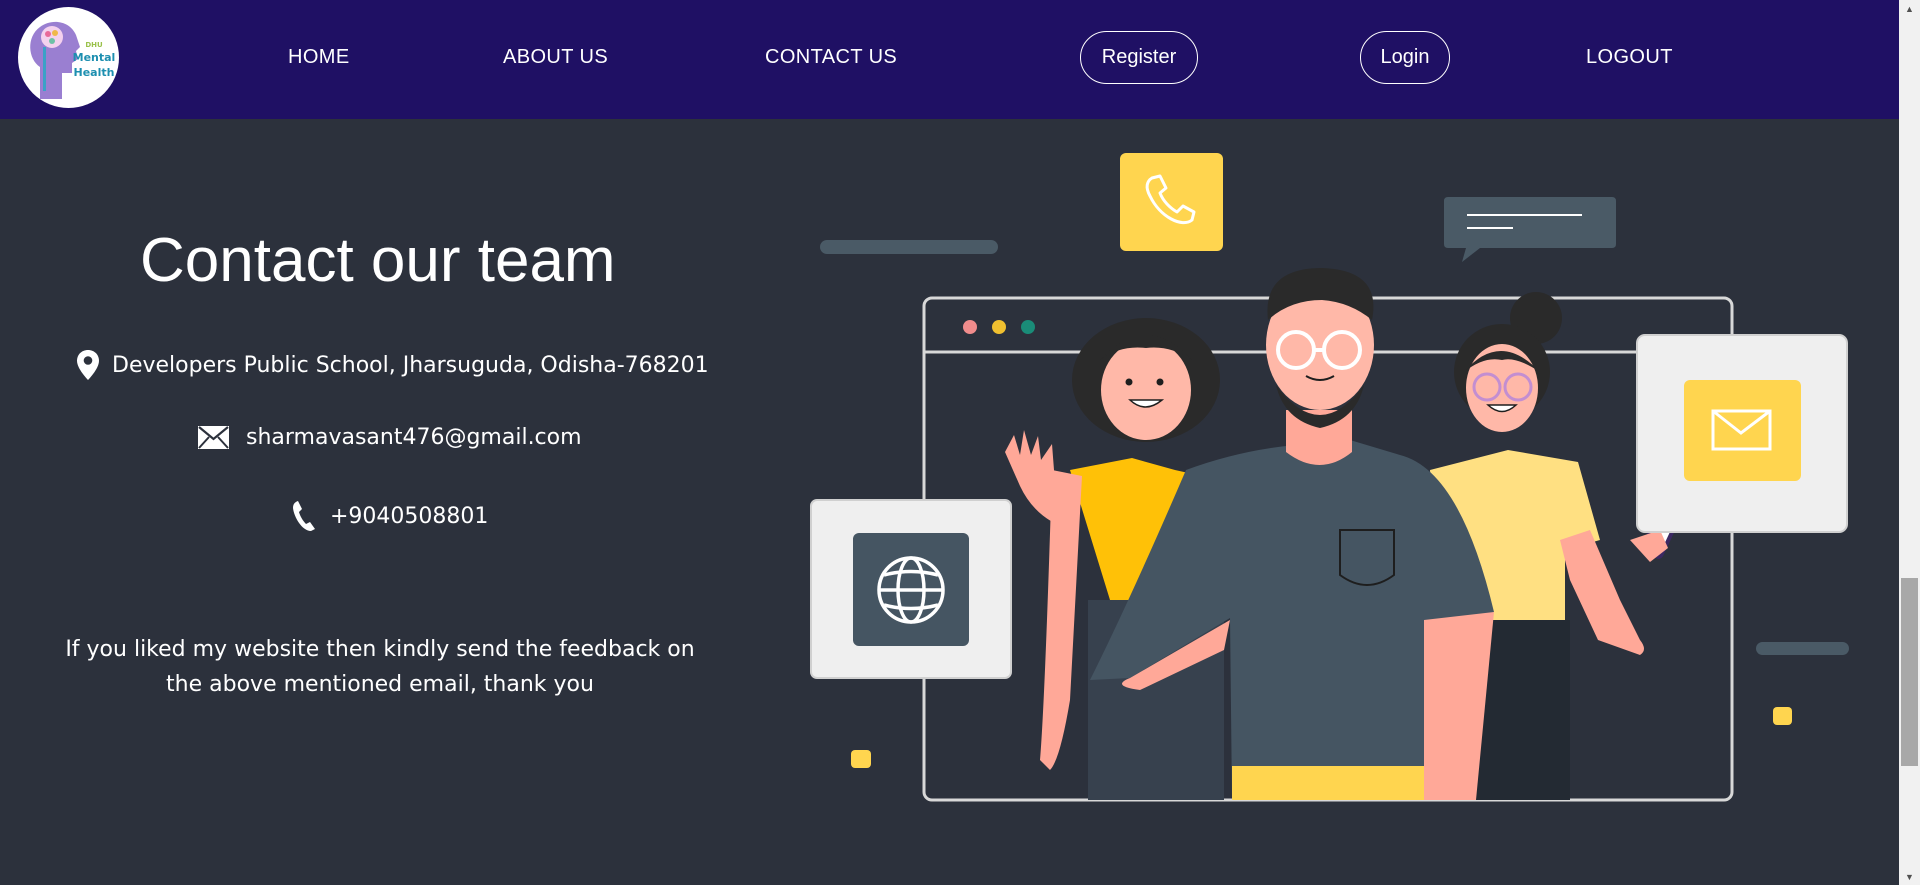 Image resolution: width=1920 pixels, height=885 pixels. I want to click on logo-line-1: Mental, so click(94, 57).